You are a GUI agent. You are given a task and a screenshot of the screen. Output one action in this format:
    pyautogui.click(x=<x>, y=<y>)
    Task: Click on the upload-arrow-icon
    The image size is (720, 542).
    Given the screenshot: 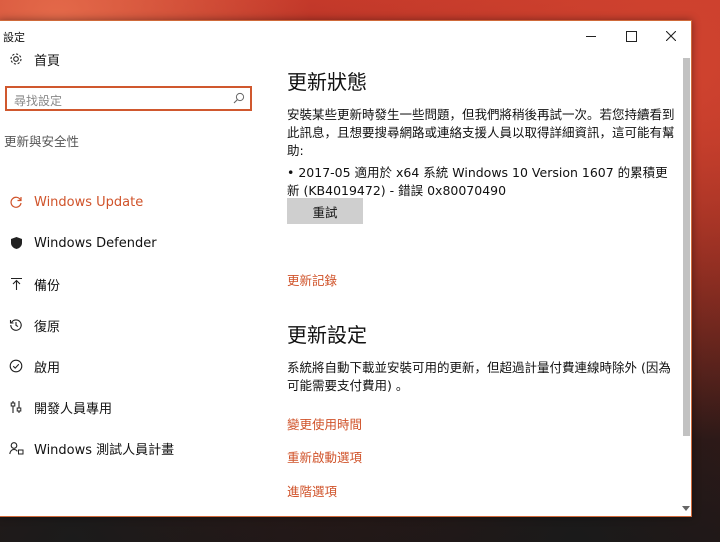 What is the action you would take?
    pyautogui.click(x=16, y=284)
    